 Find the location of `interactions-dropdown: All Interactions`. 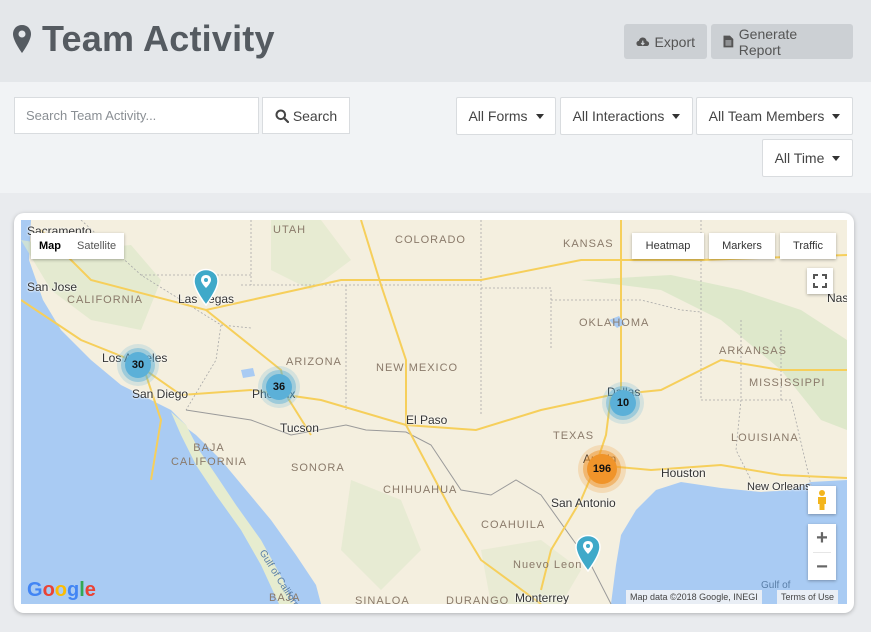

interactions-dropdown: All Interactions is located at coordinates (626, 116).